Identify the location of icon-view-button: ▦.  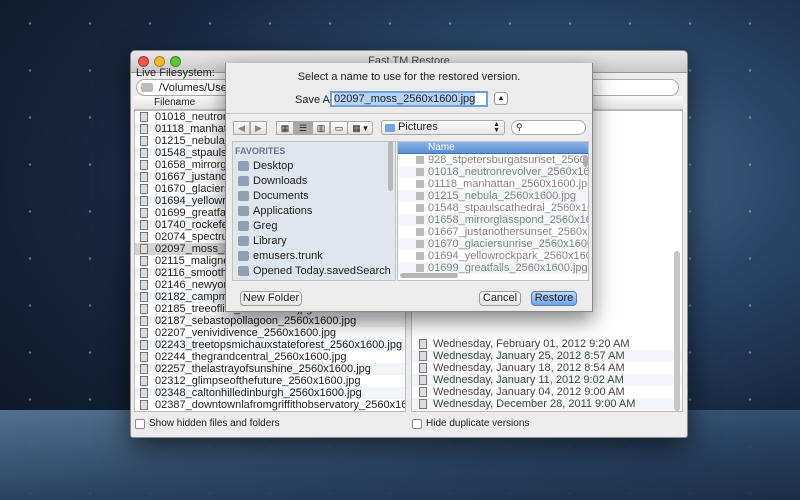
(285, 128).